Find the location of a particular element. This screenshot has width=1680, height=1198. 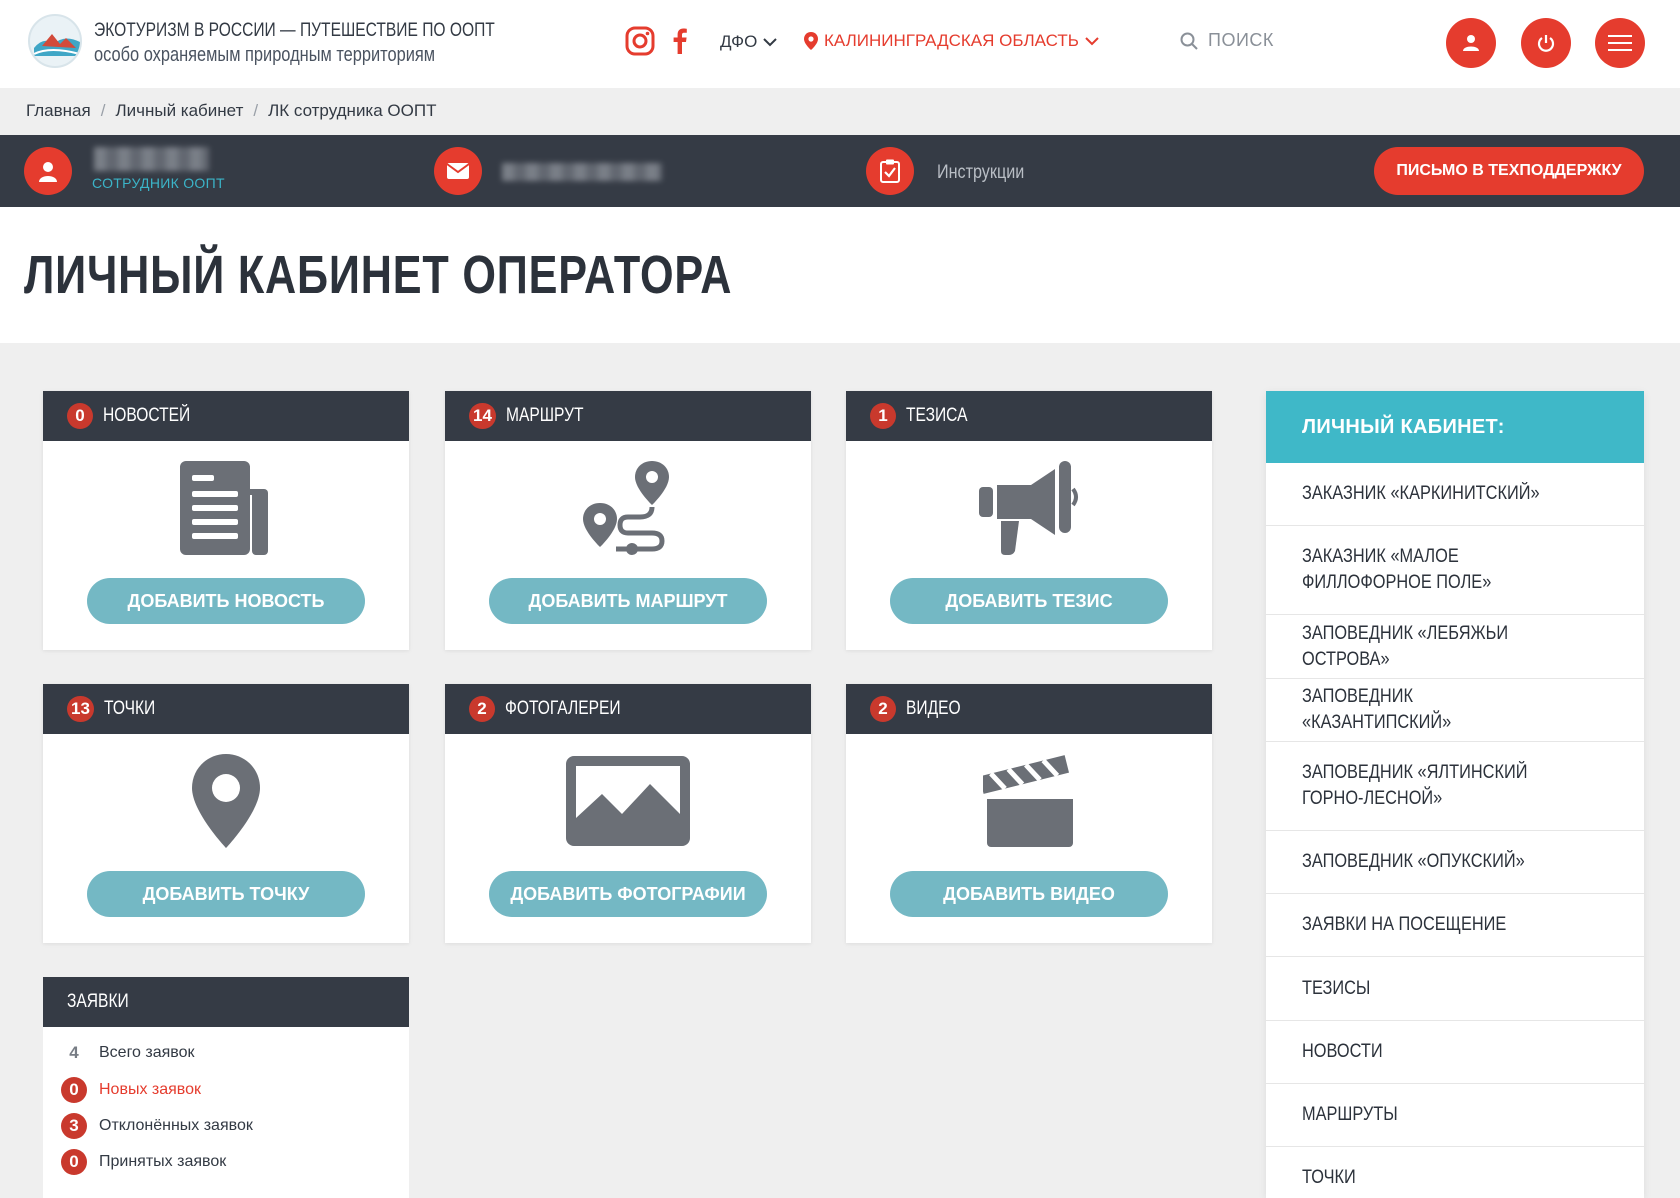

user-email-redacted is located at coordinates (582, 172).